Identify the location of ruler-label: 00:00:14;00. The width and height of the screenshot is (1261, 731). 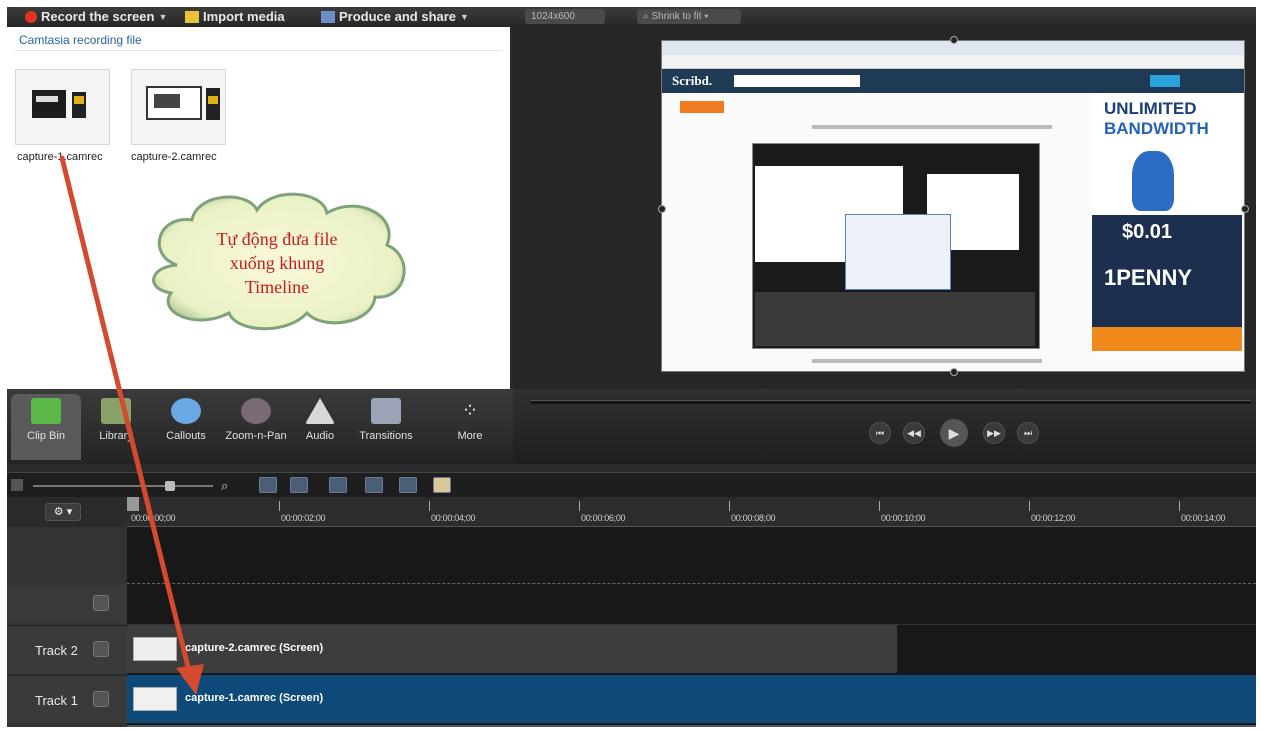
(1203, 518).